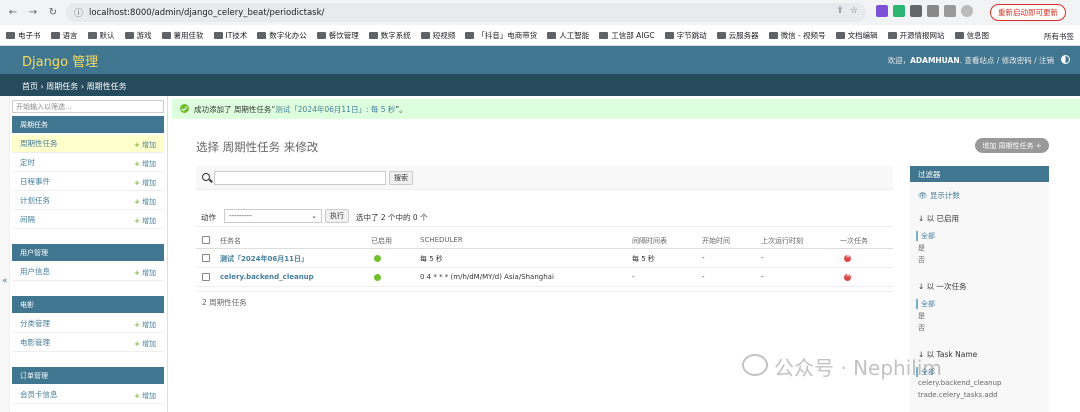 The width and height of the screenshot is (1080, 412). Describe the element at coordinates (1028, 12) in the screenshot. I see `restart-update-button: 重新启动即可更新` at that location.